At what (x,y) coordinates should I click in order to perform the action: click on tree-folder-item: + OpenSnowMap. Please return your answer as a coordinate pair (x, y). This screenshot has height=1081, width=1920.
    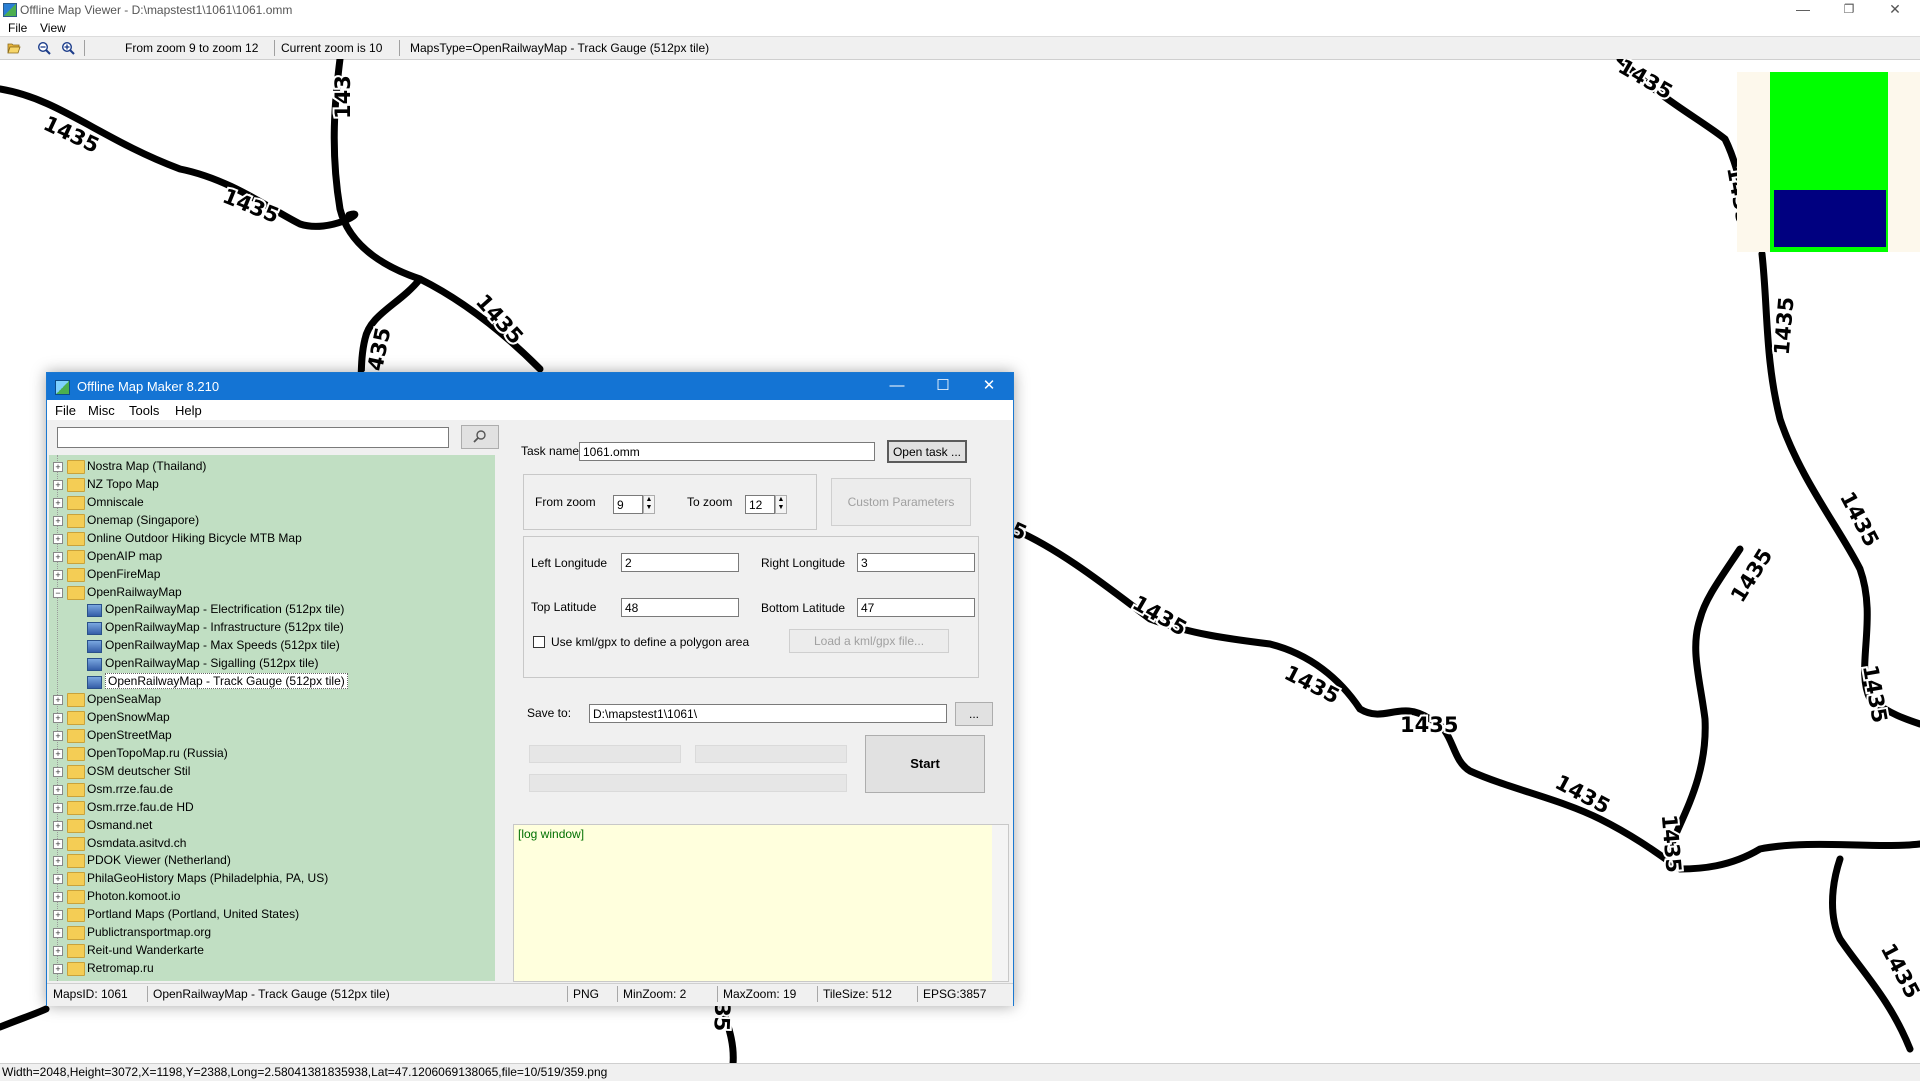
    Looking at the image, I should click on (269, 718).